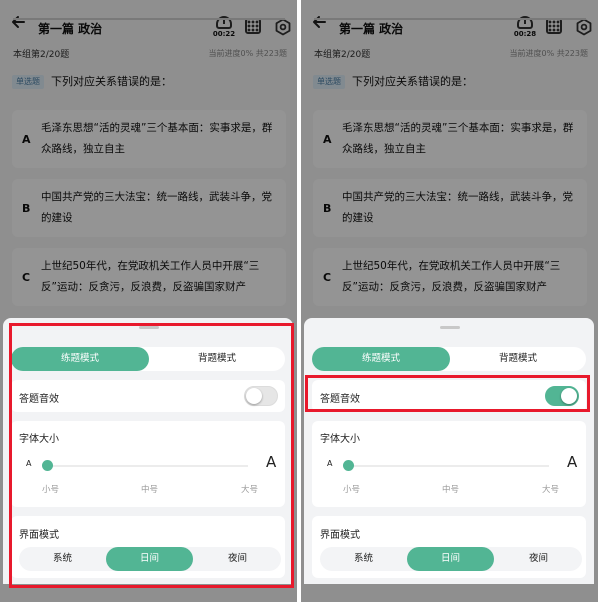  Describe the element at coordinates (363, 559) in the screenshot. I see `theme-system-button: 系统` at that location.